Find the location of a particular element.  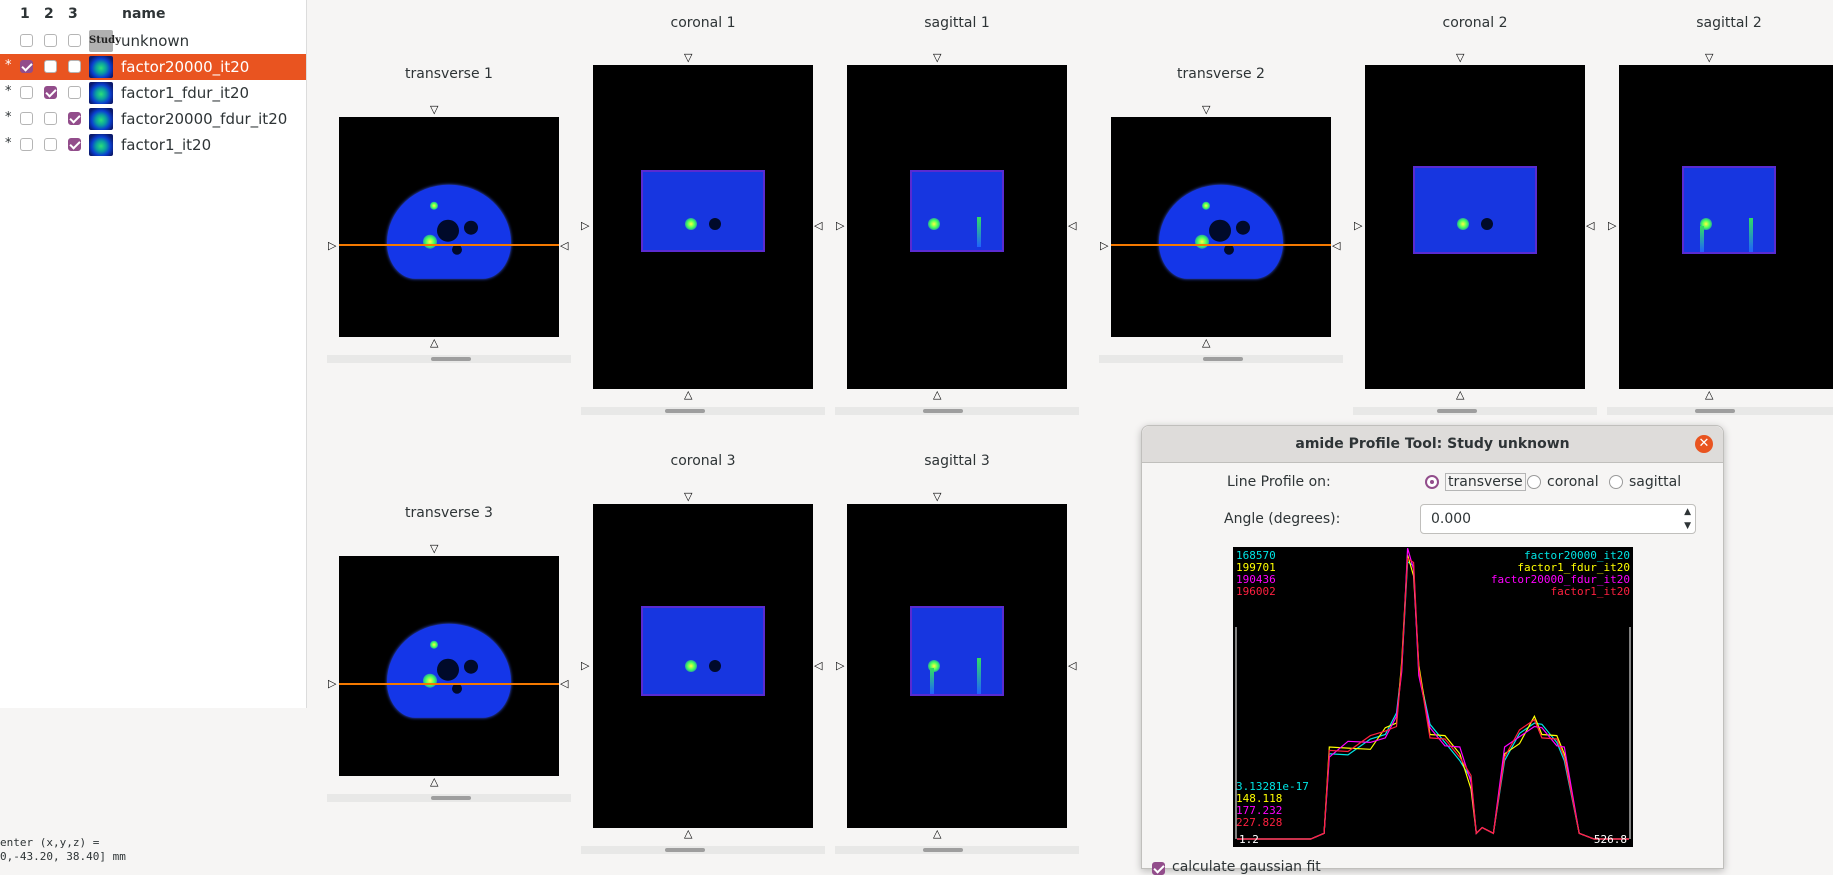

spin-arrows-icon: ▲ ▼ is located at coordinates (1687, 519).